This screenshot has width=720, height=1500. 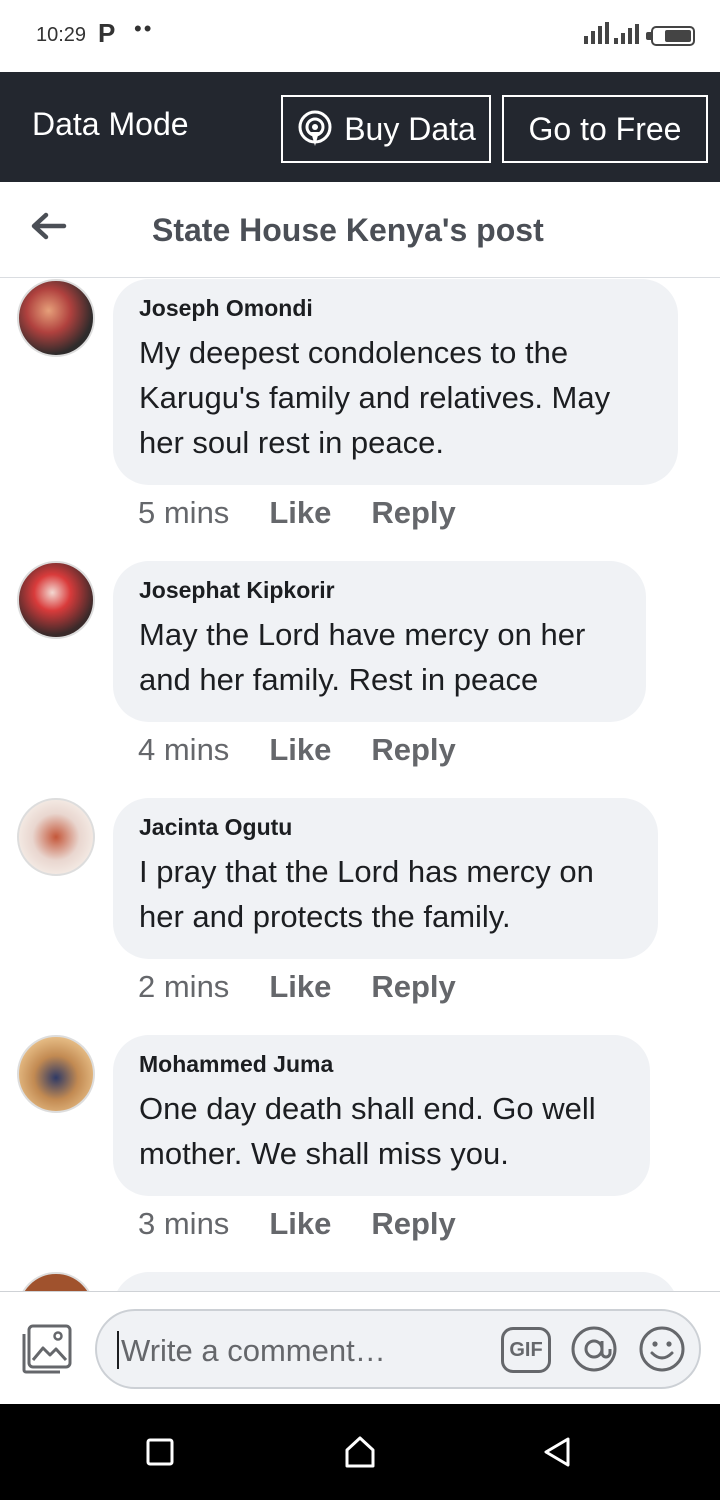 I want to click on broadcast-icon, so click(x=315, y=128).